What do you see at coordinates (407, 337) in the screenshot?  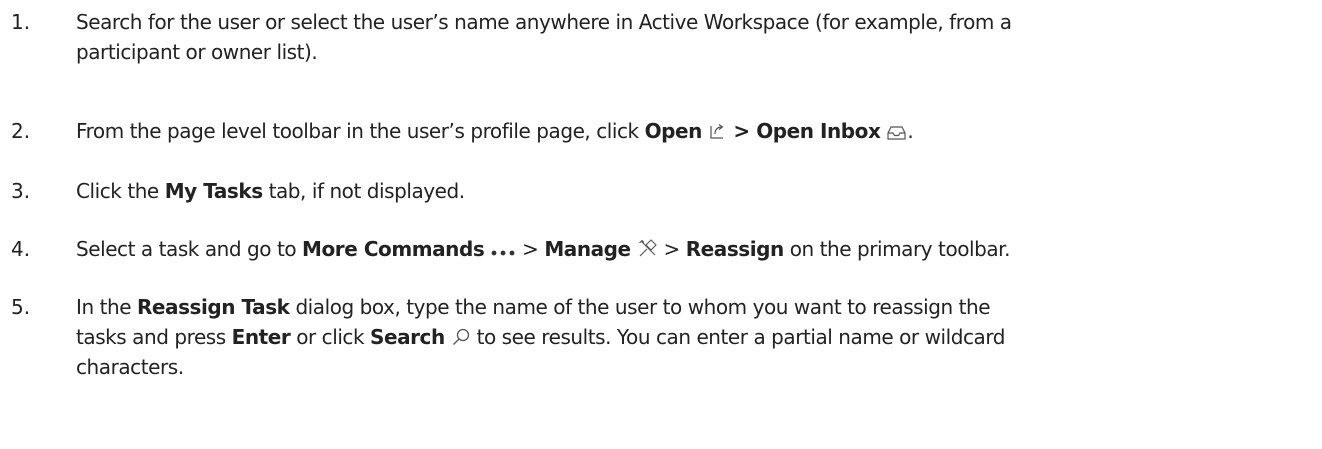 I see `search-command-label: Search` at bounding box center [407, 337].